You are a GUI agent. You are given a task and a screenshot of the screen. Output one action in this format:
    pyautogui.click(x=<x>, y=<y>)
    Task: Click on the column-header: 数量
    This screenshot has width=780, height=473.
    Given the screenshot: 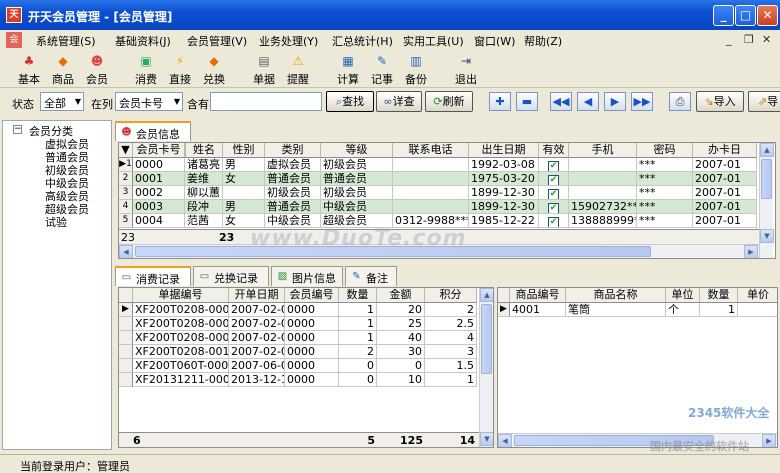 What is the action you would take?
    pyautogui.click(x=358, y=295)
    